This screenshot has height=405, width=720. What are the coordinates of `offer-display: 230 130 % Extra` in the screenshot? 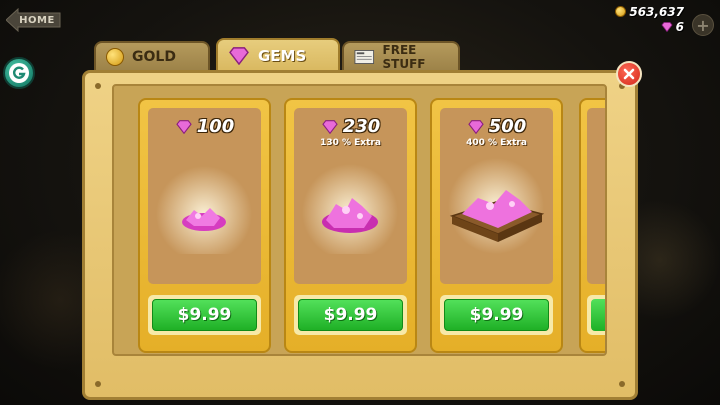 It's located at (350, 196).